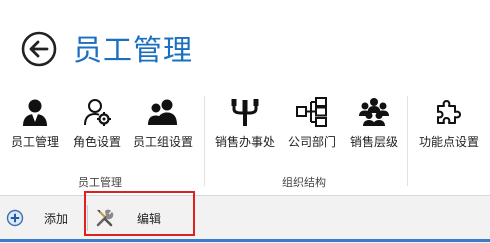 The image size is (490, 243). I want to click on org-chart-icon, so click(312, 112).